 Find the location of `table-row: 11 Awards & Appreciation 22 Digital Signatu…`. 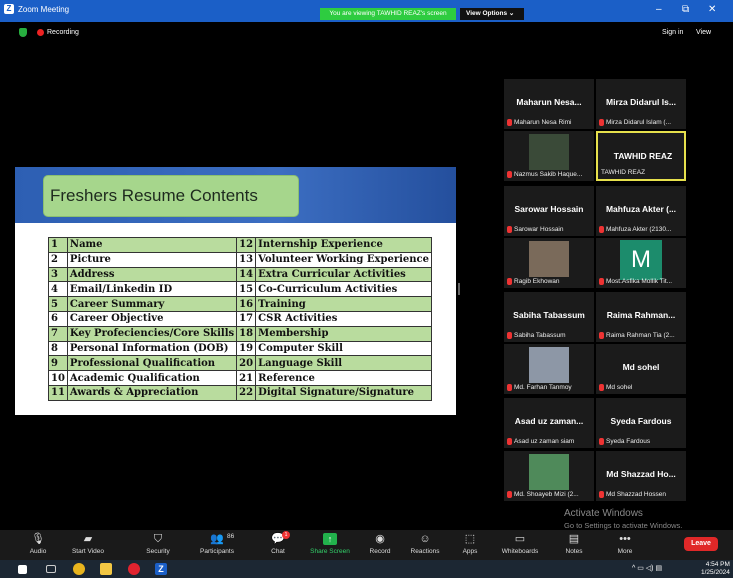

table-row: 11 Awards & Appreciation 22 Digital Signatu… is located at coordinates (240, 392).